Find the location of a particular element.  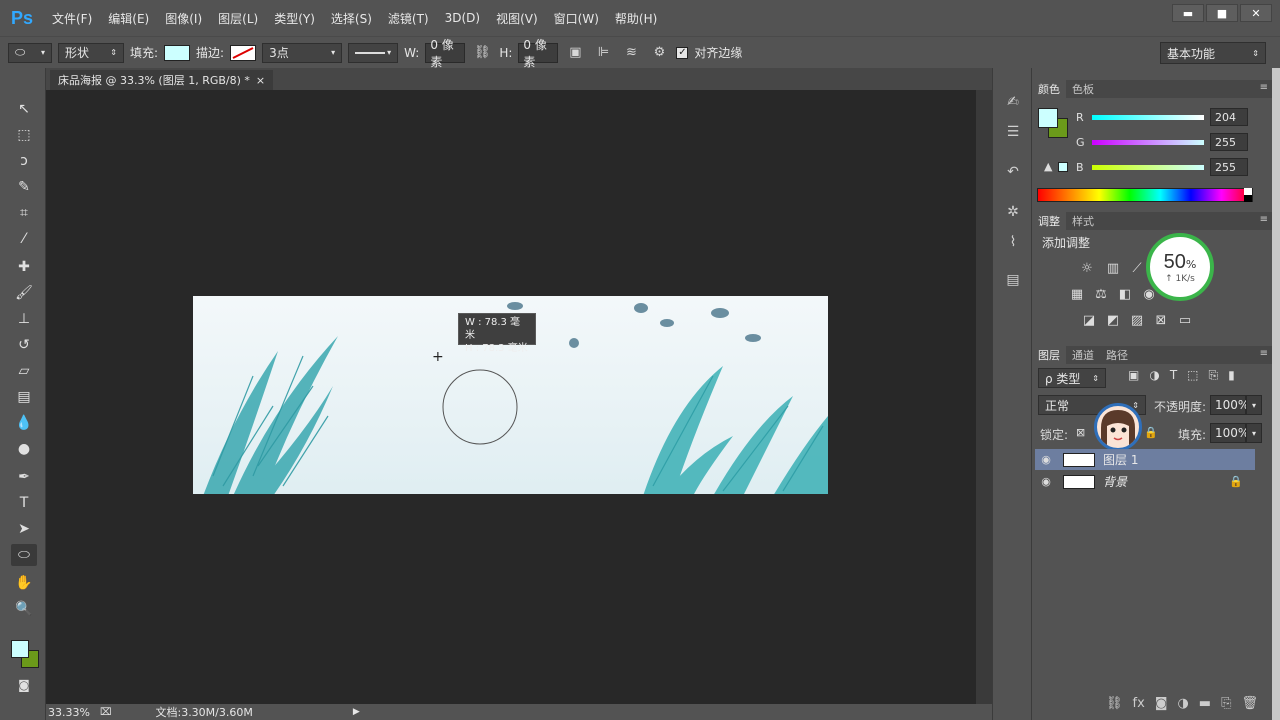

type-tool-icon: T is located at coordinates (24, 503).